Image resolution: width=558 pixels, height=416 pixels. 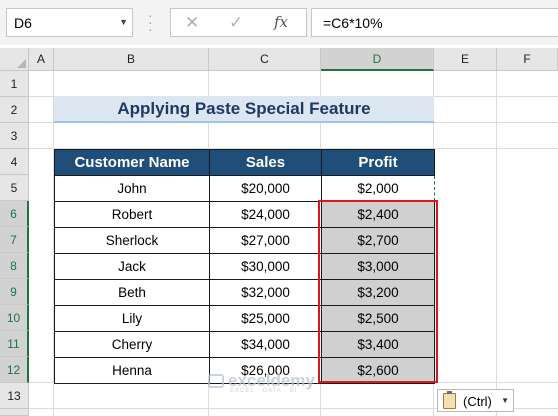 I want to click on table-row: Beth $32,000 $3,200, so click(x=244, y=292).